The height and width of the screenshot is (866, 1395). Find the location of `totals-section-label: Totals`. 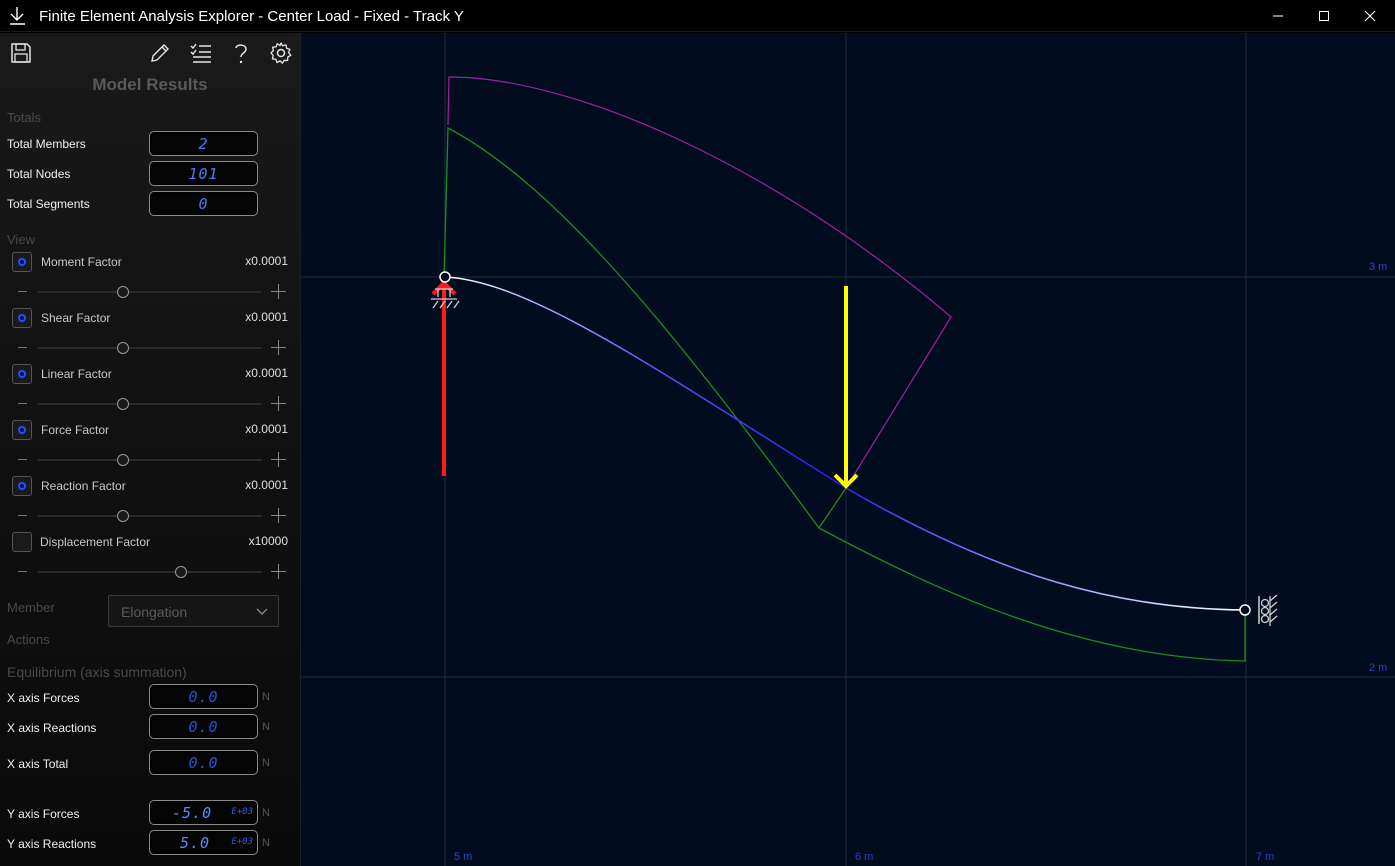

totals-section-label: Totals is located at coordinates (24, 117).